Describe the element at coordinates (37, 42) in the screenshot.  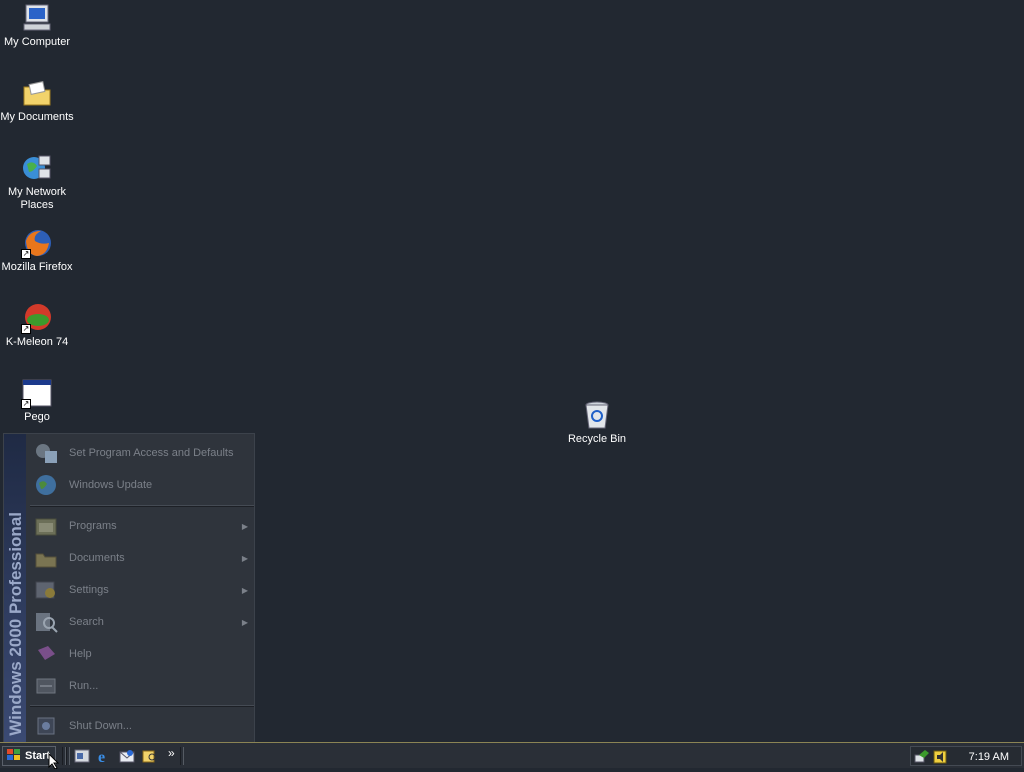
I see `desktop-icon-label: My Computer` at that location.